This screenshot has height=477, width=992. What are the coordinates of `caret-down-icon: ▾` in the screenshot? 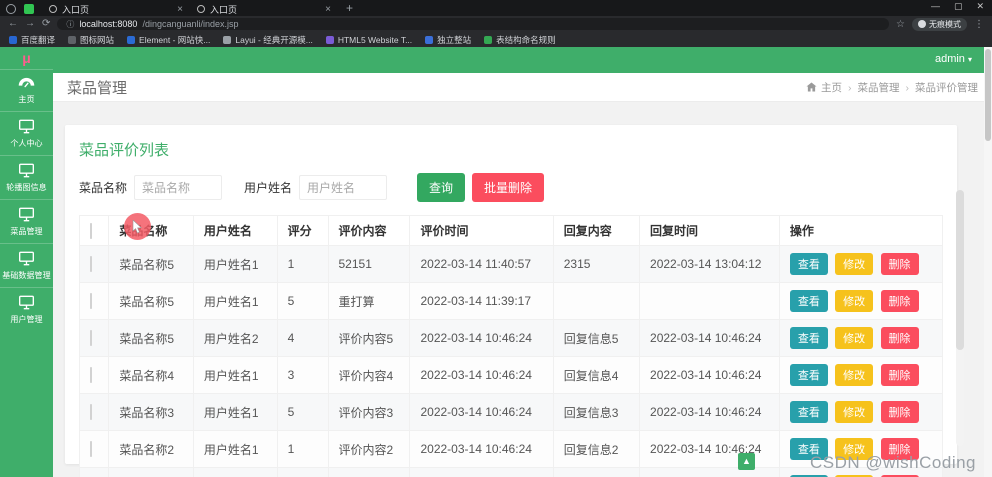 It's located at (969, 59).